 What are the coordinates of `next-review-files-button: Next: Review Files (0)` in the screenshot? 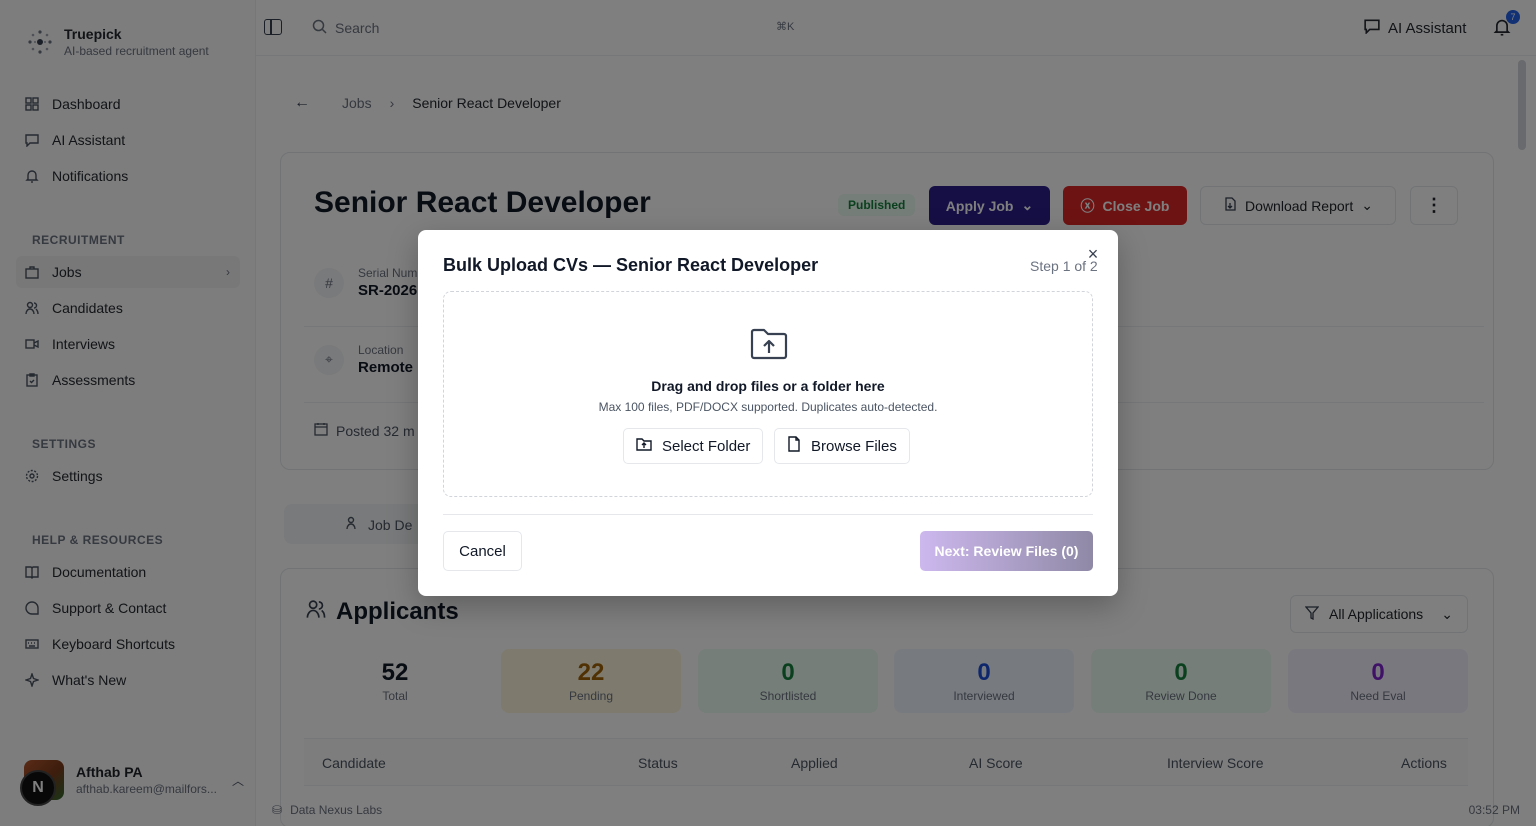 It's located at (1006, 551).